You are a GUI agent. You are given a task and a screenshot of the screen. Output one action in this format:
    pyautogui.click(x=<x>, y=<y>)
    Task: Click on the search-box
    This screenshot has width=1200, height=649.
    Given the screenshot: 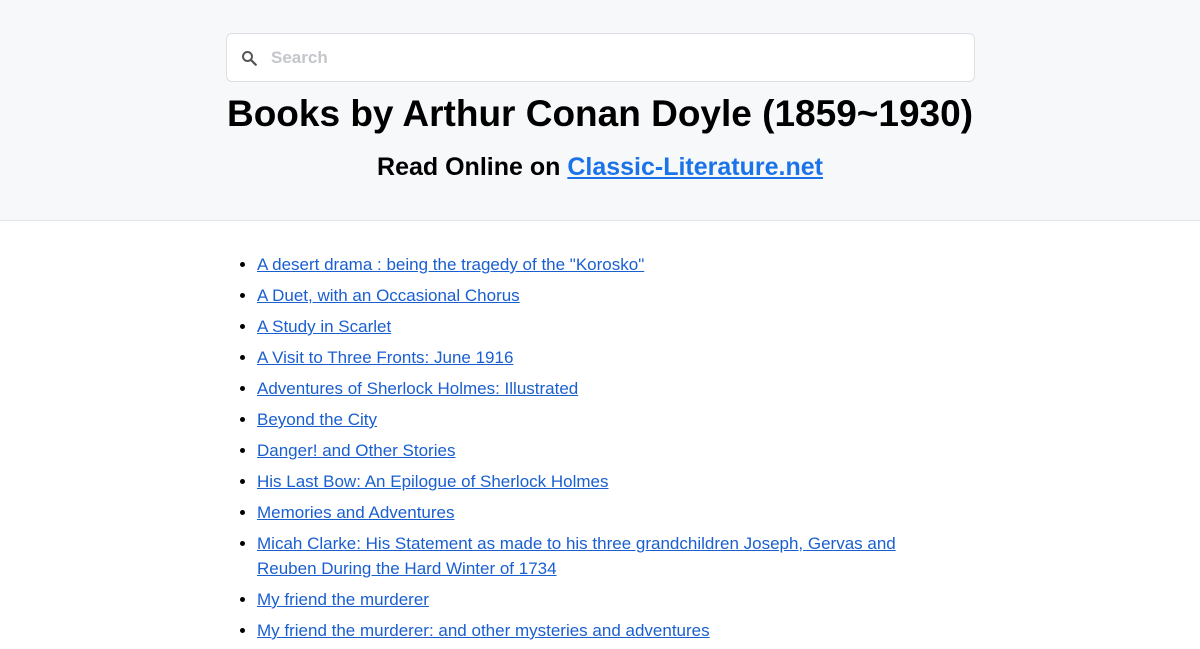 What is the action you would take?
    pyautogui.click(x=600, y=57)
    